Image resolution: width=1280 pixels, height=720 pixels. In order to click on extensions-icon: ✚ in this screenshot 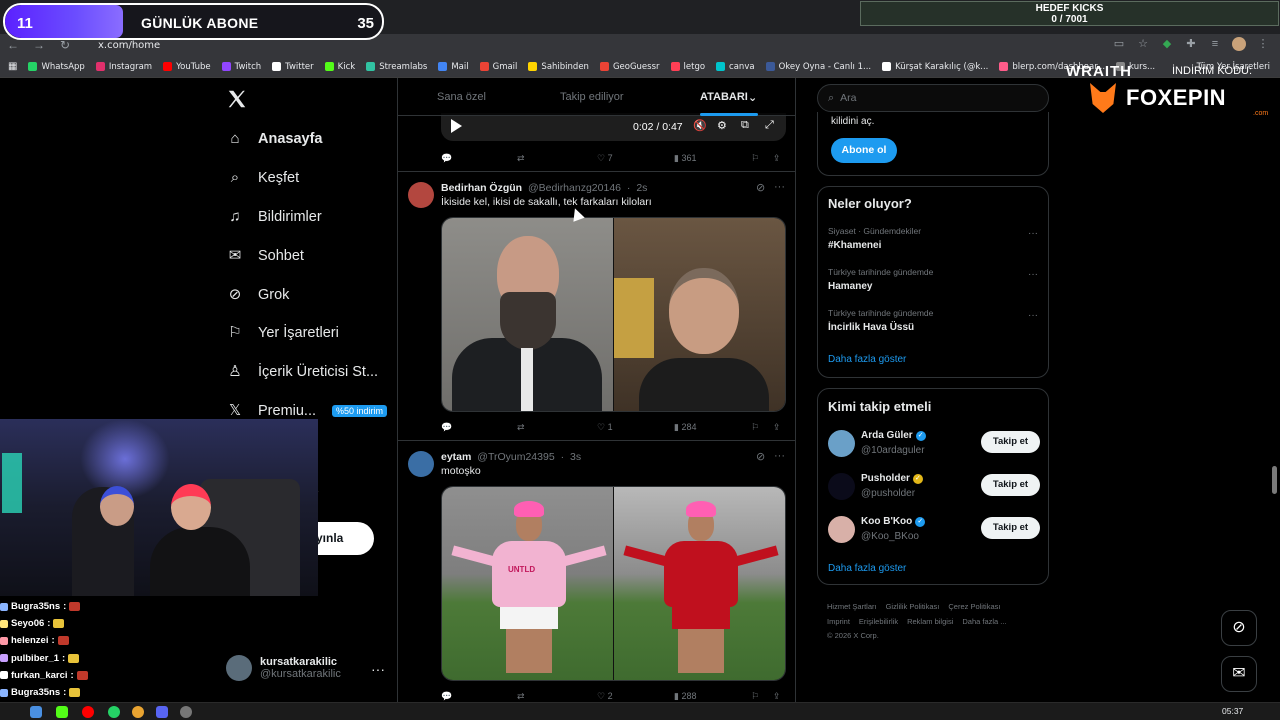, I will do `click(1191, 44)`.